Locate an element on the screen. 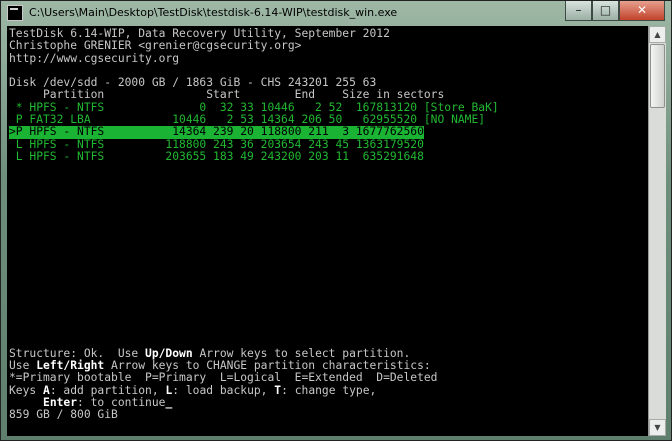  maximize-button: □ is located at coordinates (605, 11).